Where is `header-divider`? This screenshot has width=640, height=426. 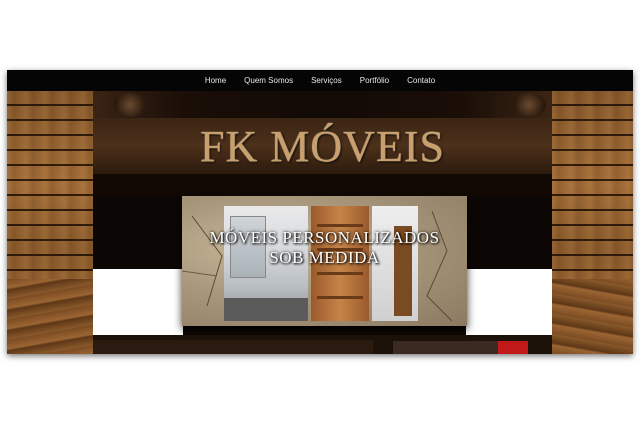 header-divider is located at coordinates (322, 185).